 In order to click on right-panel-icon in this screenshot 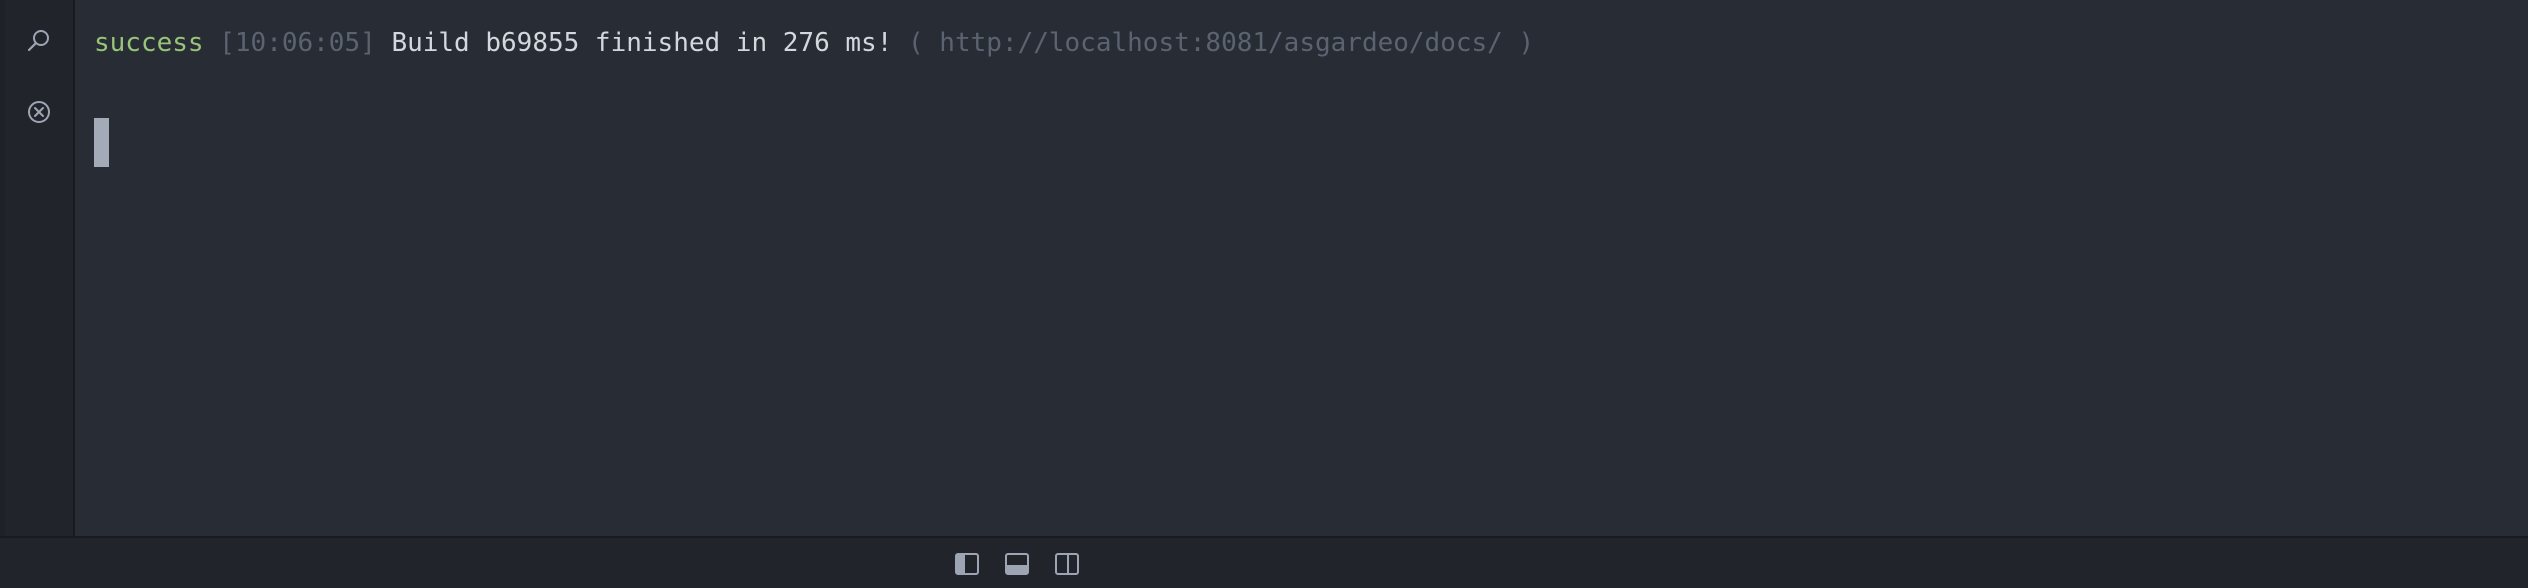, I will do `click(1067, 566)`.